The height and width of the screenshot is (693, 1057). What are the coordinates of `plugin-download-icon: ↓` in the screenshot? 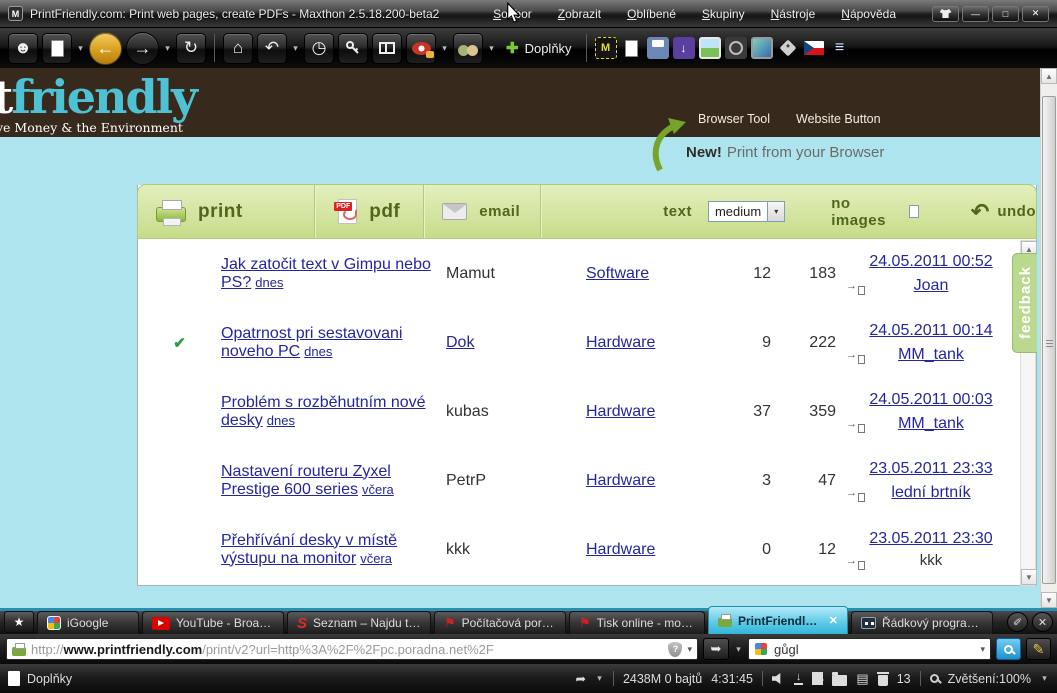 It's located at (683, 48).